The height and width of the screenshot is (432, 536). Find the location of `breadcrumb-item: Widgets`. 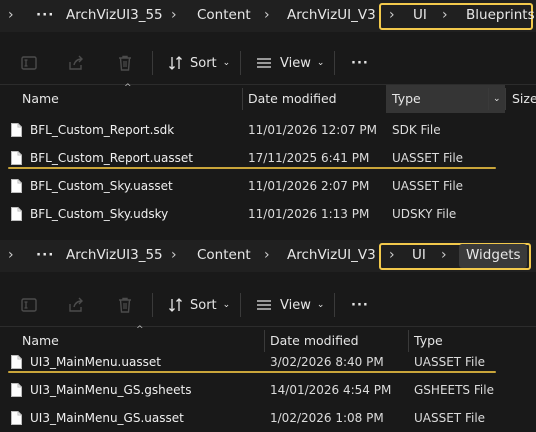

breadcrumb-item: Widgets is located at coordinates (493, 256).